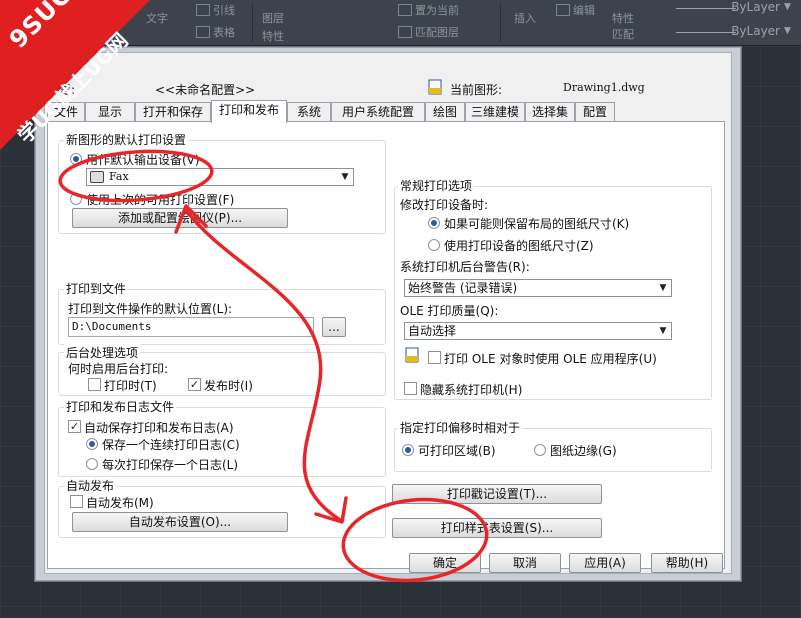 The height and width of the screenshot is (618, 801). I want to click on ole-quality-value: 自动选择, so click(432, 331).